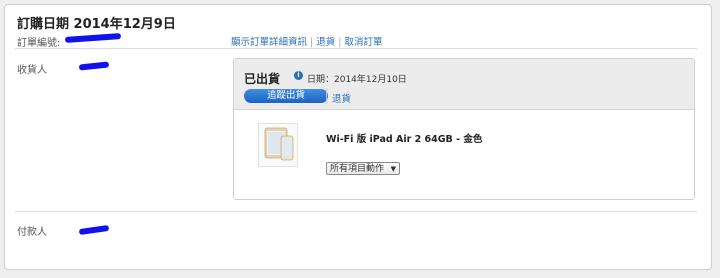 The width and height of the screenshot is (720, 278). What do you see at coordinates (269, 42) in the screenshot?
I see `show-order-details-link: 顯示訂單詳細資訊` at bounding box center [269, 42].